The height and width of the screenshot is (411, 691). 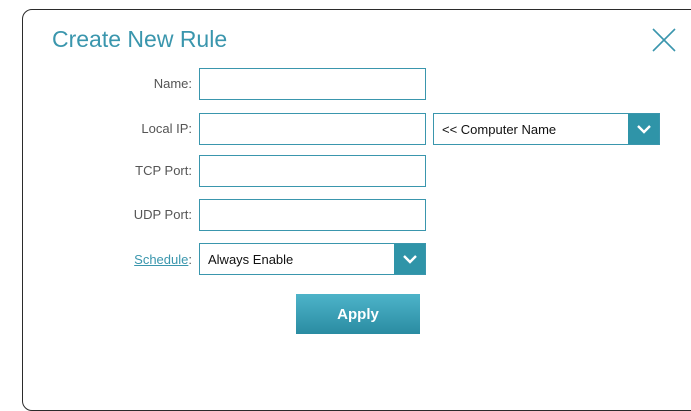 What do you see at coordinates (312, 129) in the screenshot?
I see `local-ip-input` at bounding box center [312, 129].